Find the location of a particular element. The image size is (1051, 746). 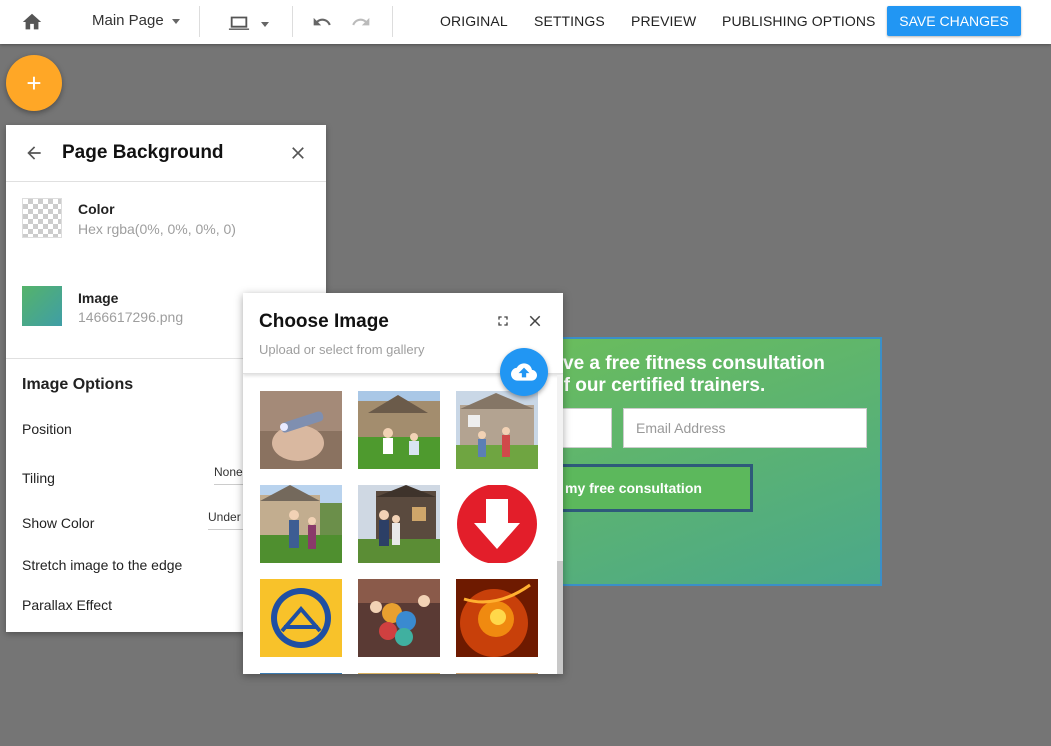

nav-publishing-options: PUBLISHING OPTIONS is located at coordinates (799, 21).